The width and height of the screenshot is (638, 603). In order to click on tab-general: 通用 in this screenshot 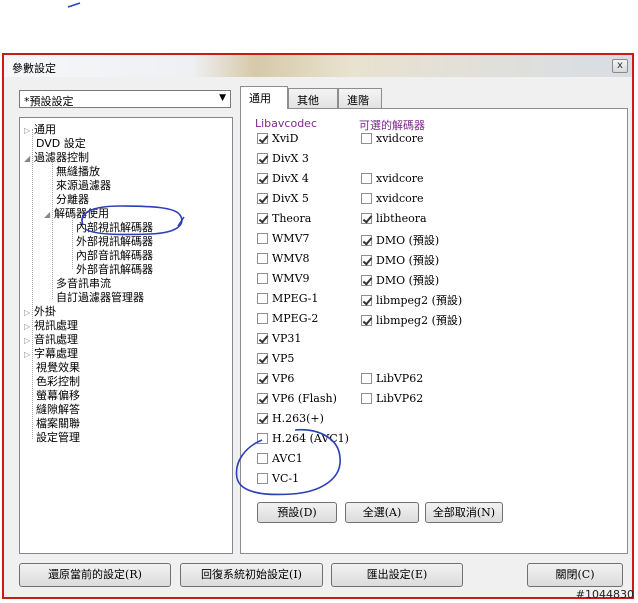, I will do `click(264, 97)`.